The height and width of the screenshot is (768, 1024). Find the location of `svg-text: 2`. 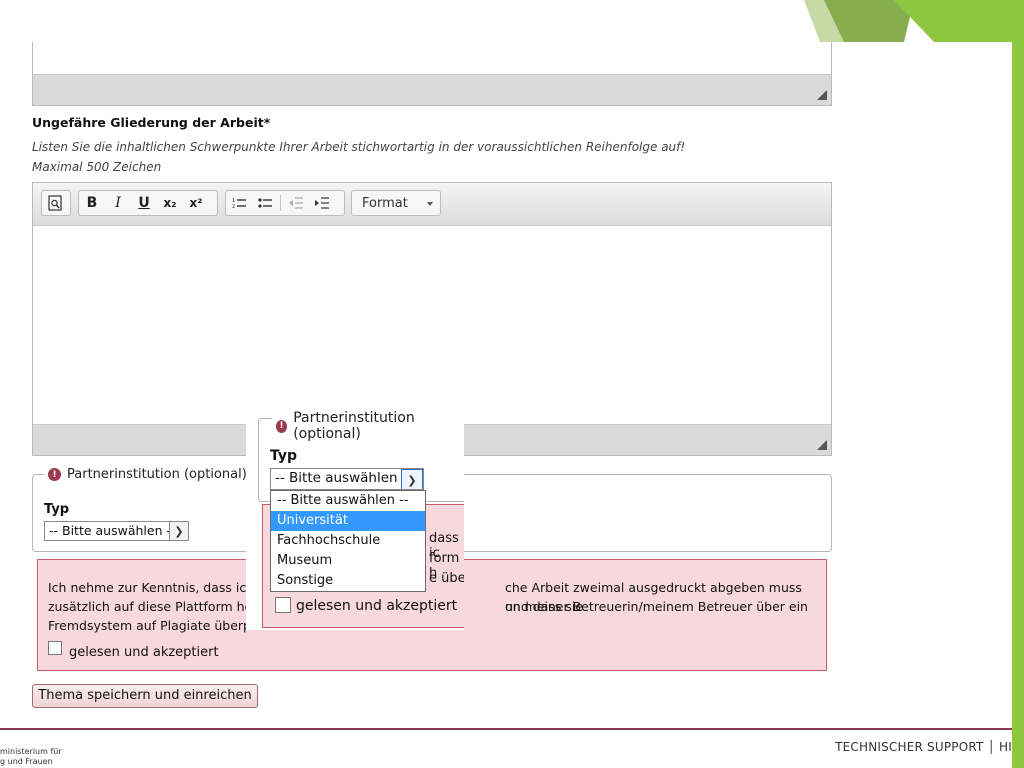

svg-text: 2 is located at coordinates (233, 206).